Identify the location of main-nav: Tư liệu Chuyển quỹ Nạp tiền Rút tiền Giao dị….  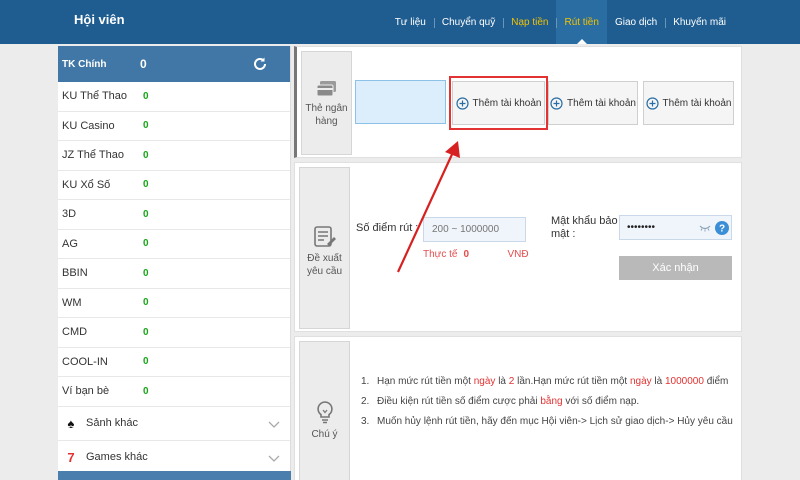
(560, 22).